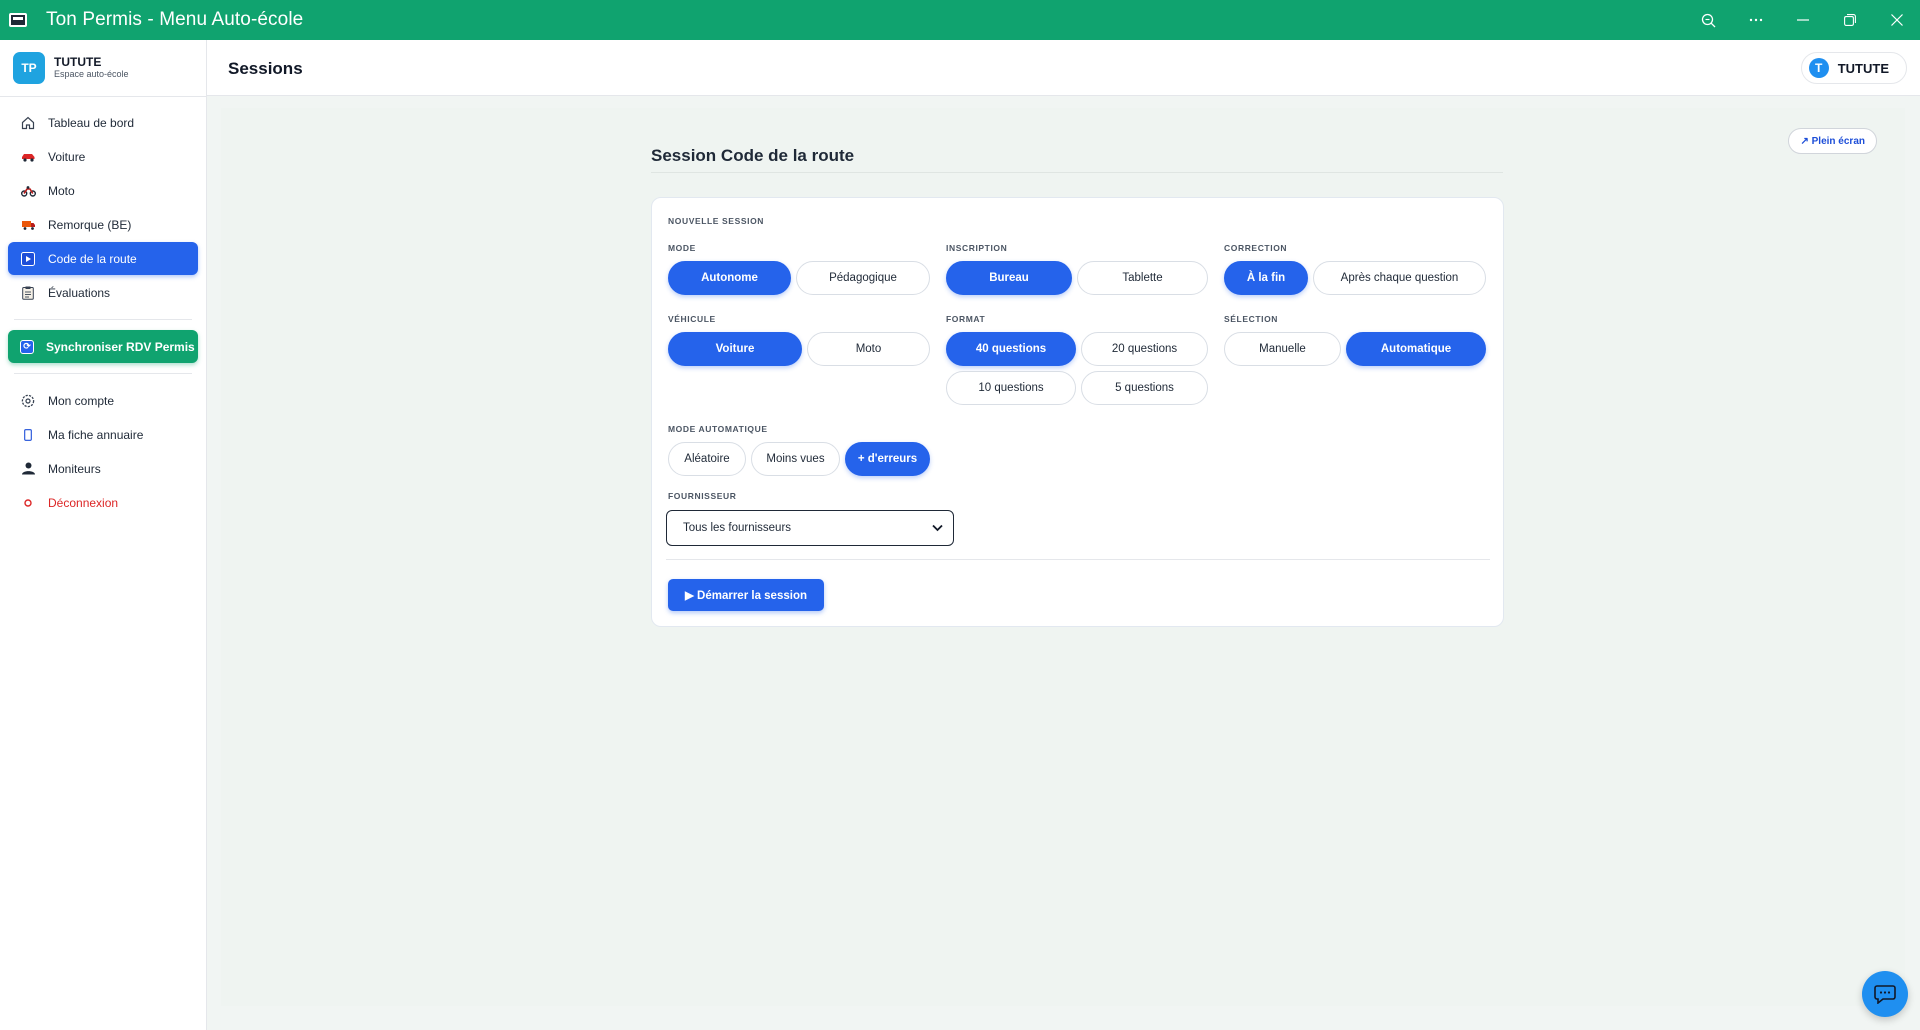 The width and height of the screenshot is (1920, 1030). I want to click on sync-rdv-permis-button: ⟳ Synchroniser RDV Permis, so click(103, 346).